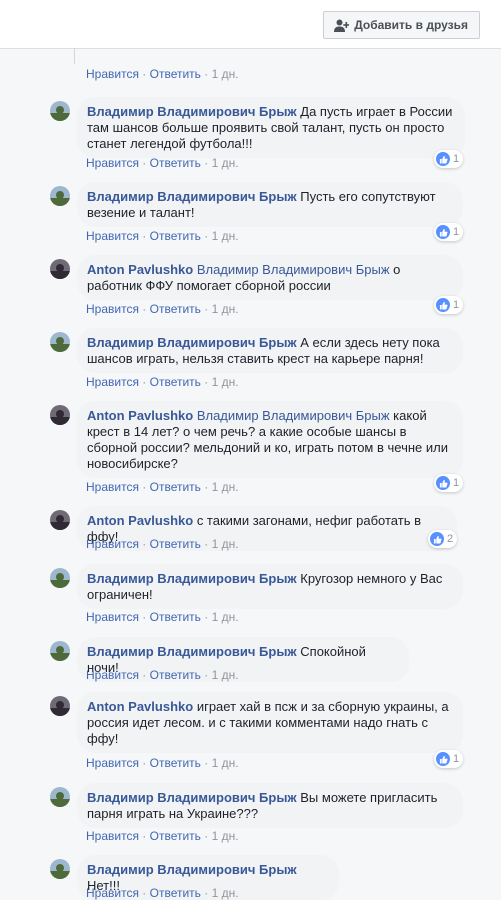 Image resolution: width=501 pixels, height=900 pixels. Describe the element at coordinates (250, 24) in the screenshot. I see `top-bar: Добавить в друзья` at that location.